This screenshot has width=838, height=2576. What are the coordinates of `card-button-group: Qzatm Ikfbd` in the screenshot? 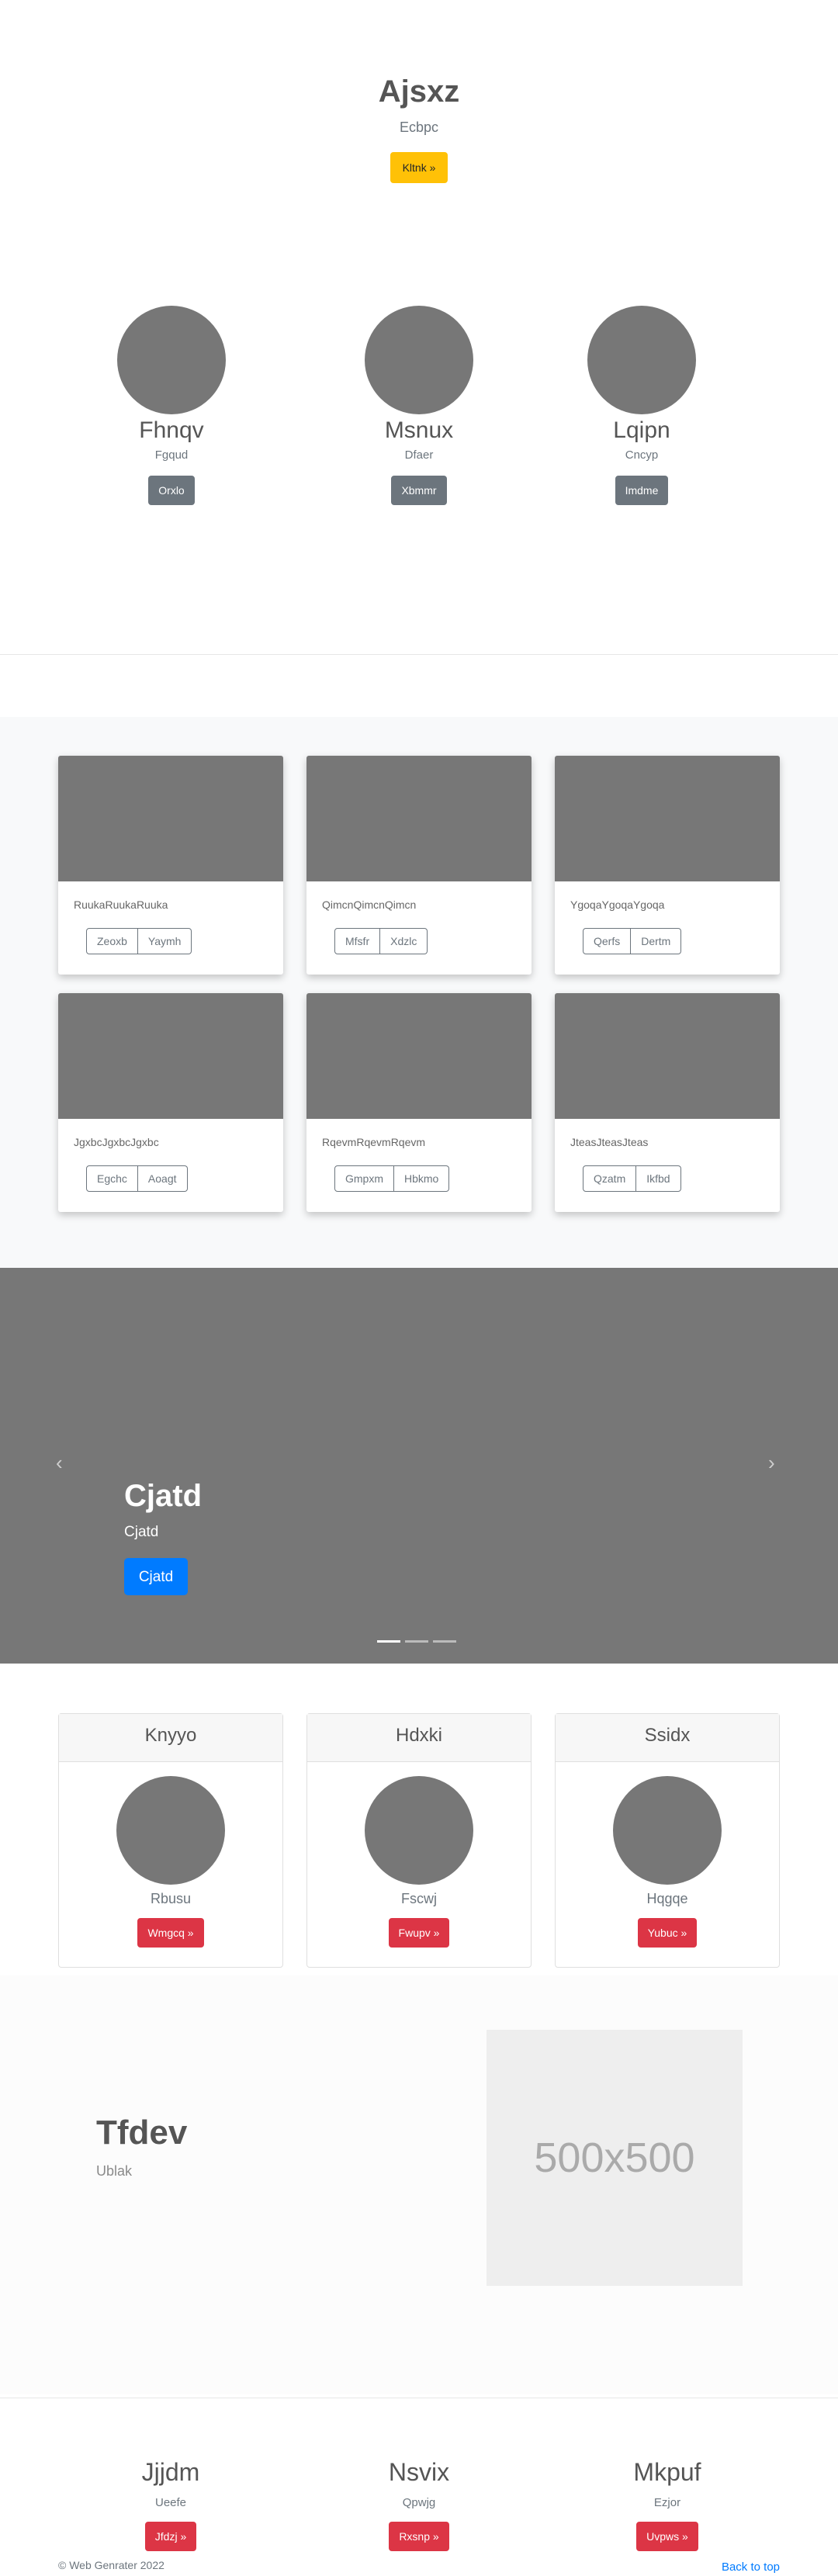 It's located at (632, 1178).